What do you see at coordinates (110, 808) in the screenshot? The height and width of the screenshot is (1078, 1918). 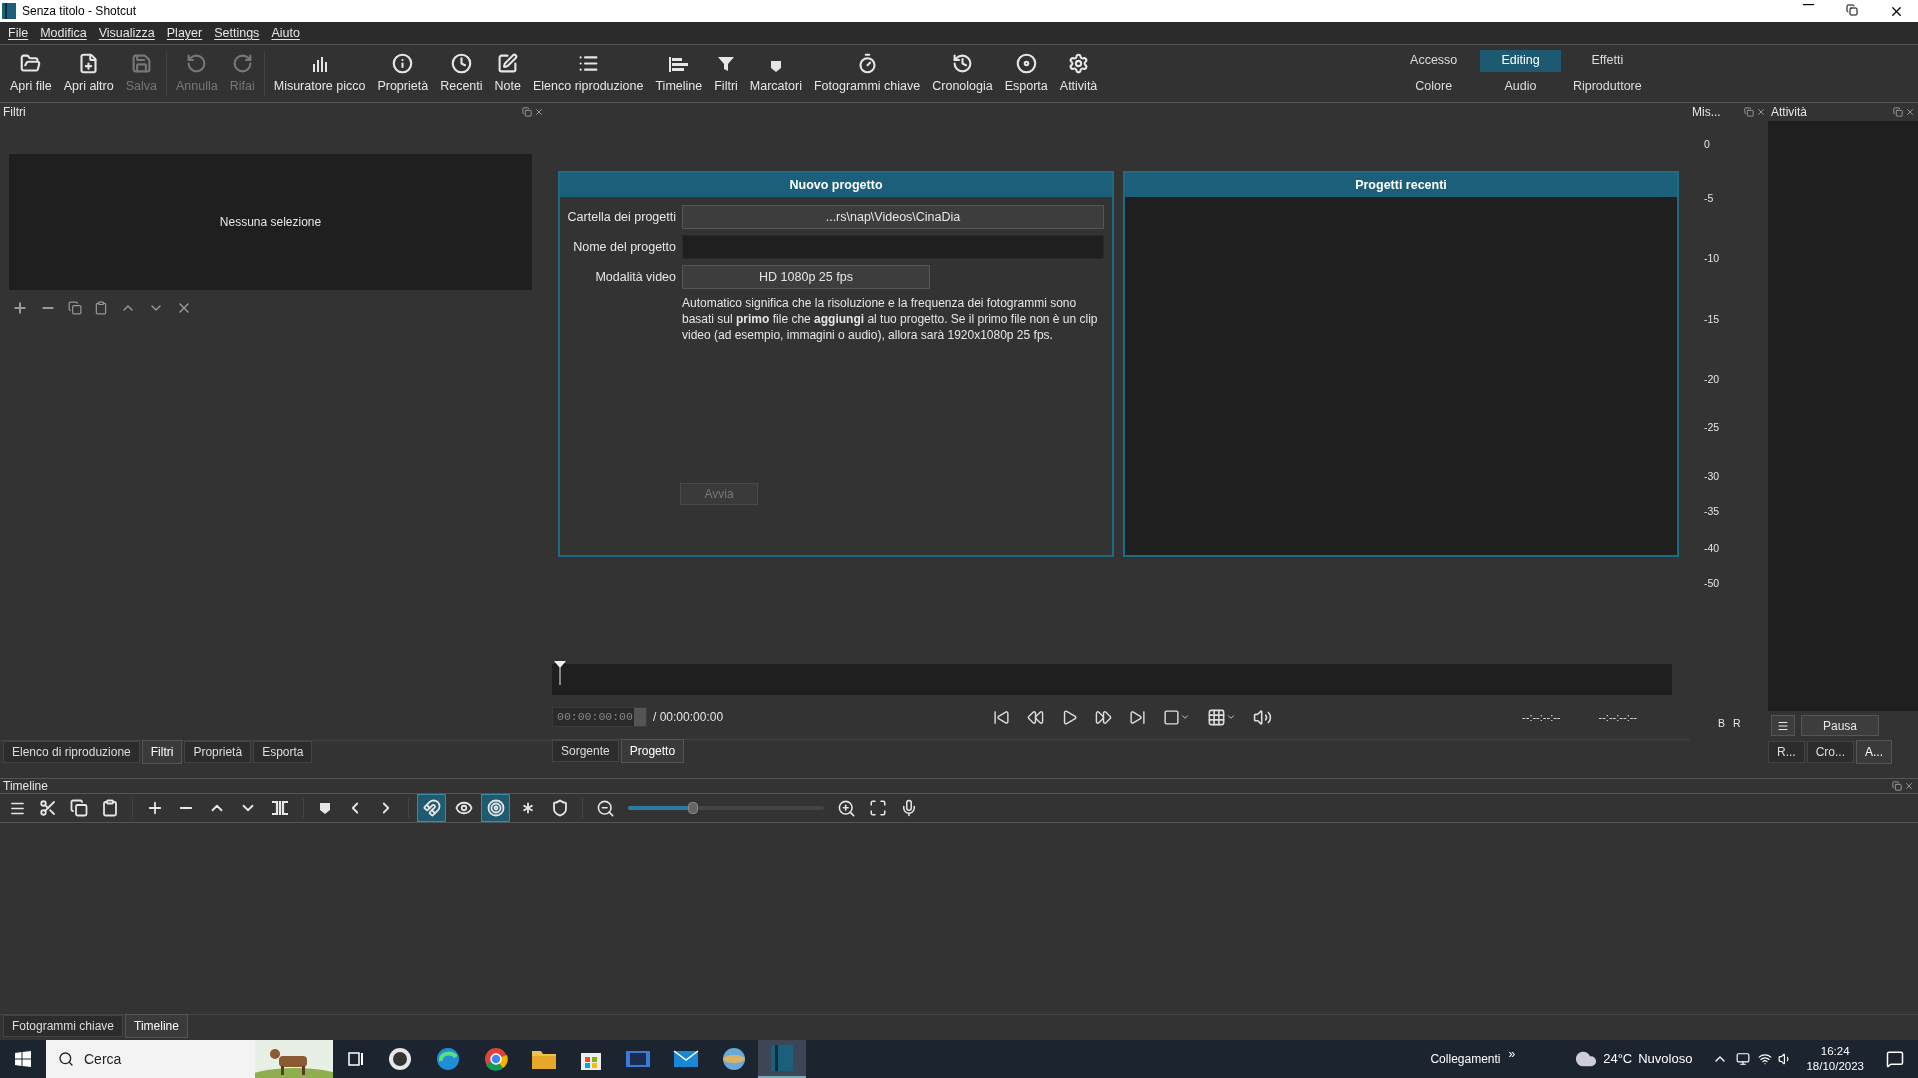 I see `clipboard-icon` at bounding box center [110, 808].